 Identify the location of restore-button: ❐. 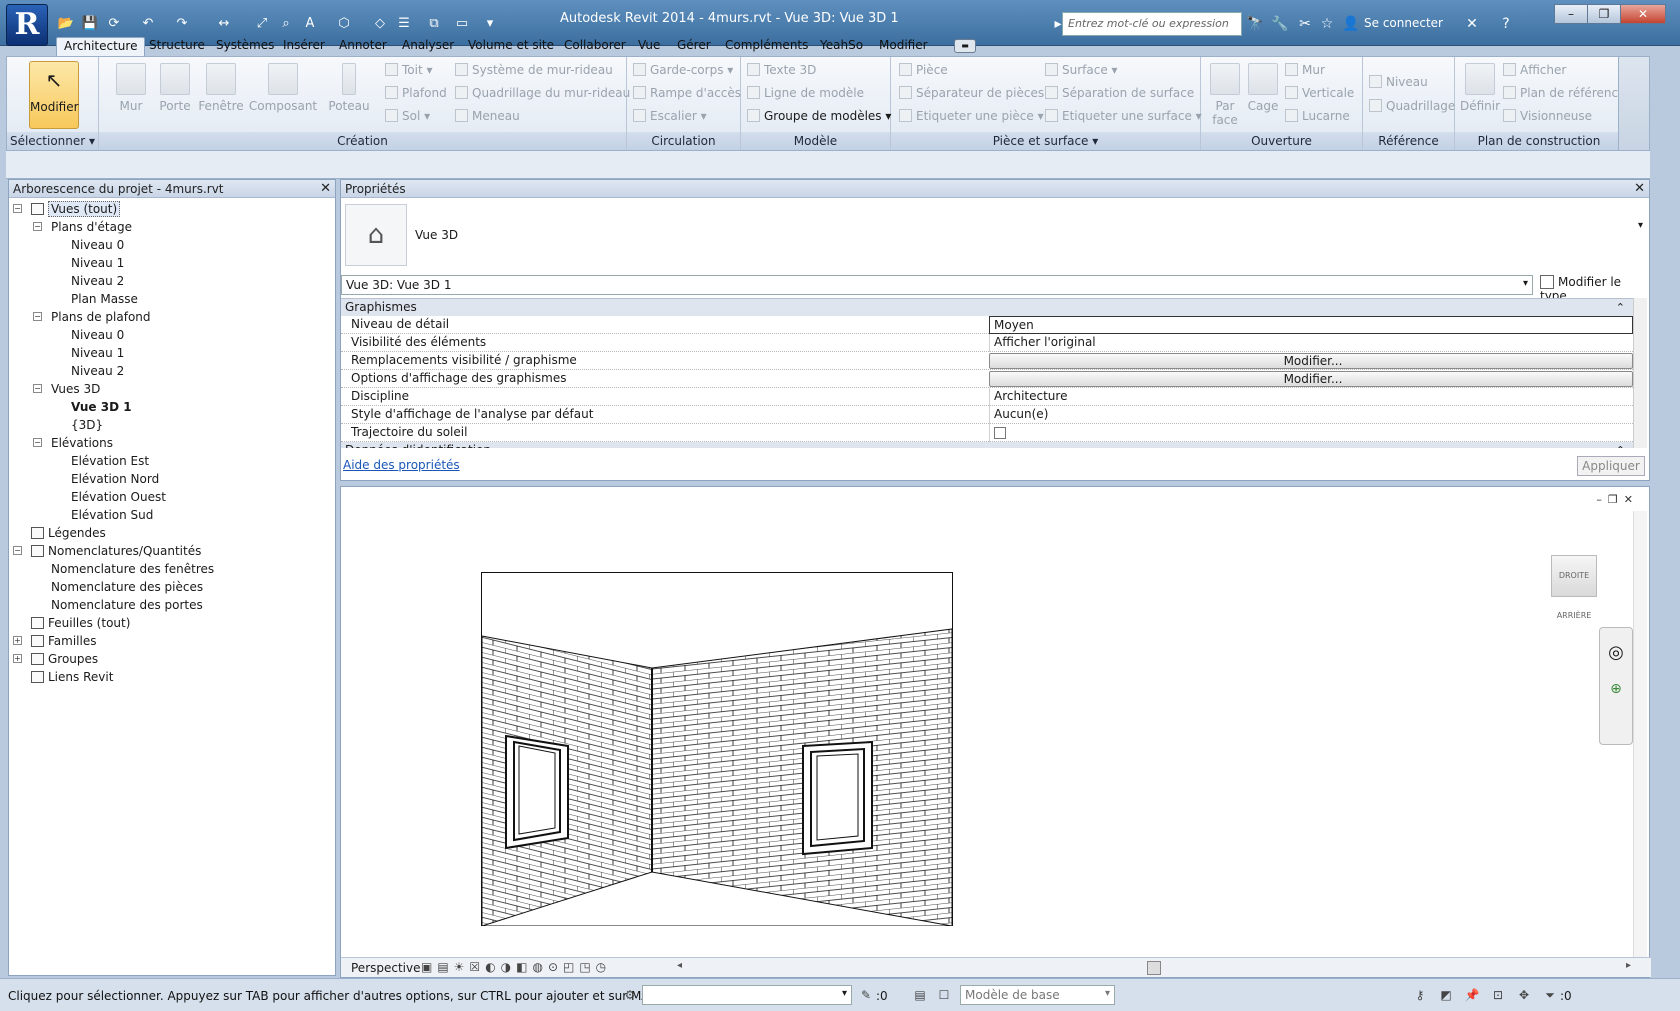
(1604, 14).